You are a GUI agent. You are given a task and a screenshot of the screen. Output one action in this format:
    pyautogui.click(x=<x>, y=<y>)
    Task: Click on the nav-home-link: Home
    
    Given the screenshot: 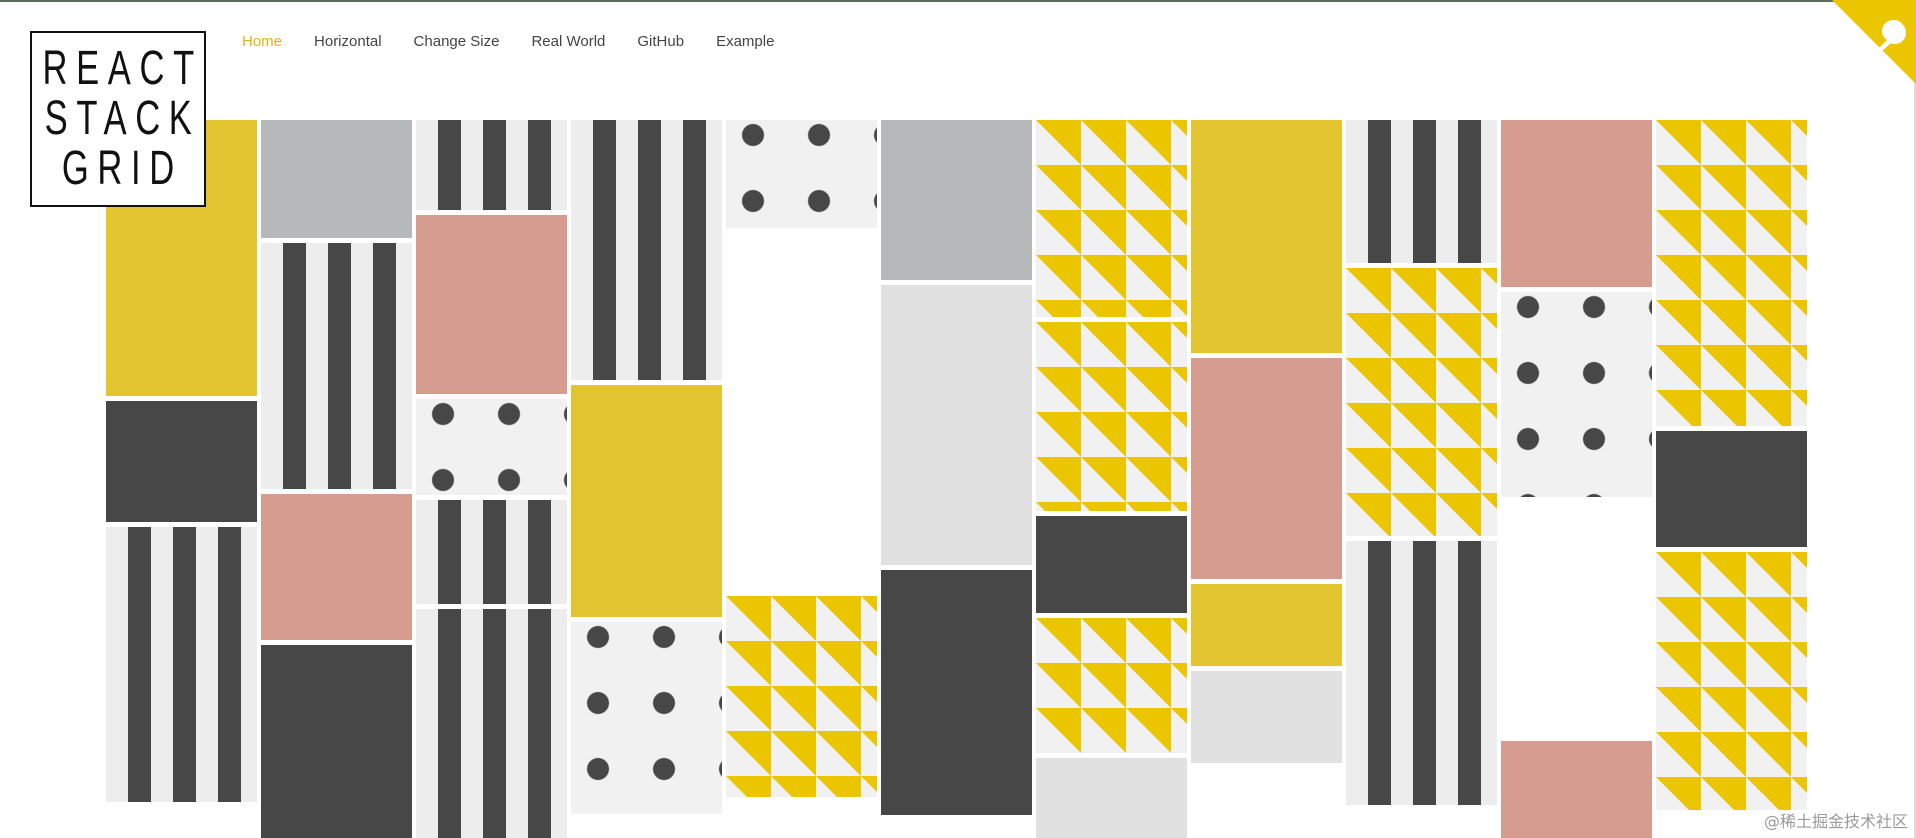 What is the action you would take?
    pyautogui.click(x=262, y=41)
    